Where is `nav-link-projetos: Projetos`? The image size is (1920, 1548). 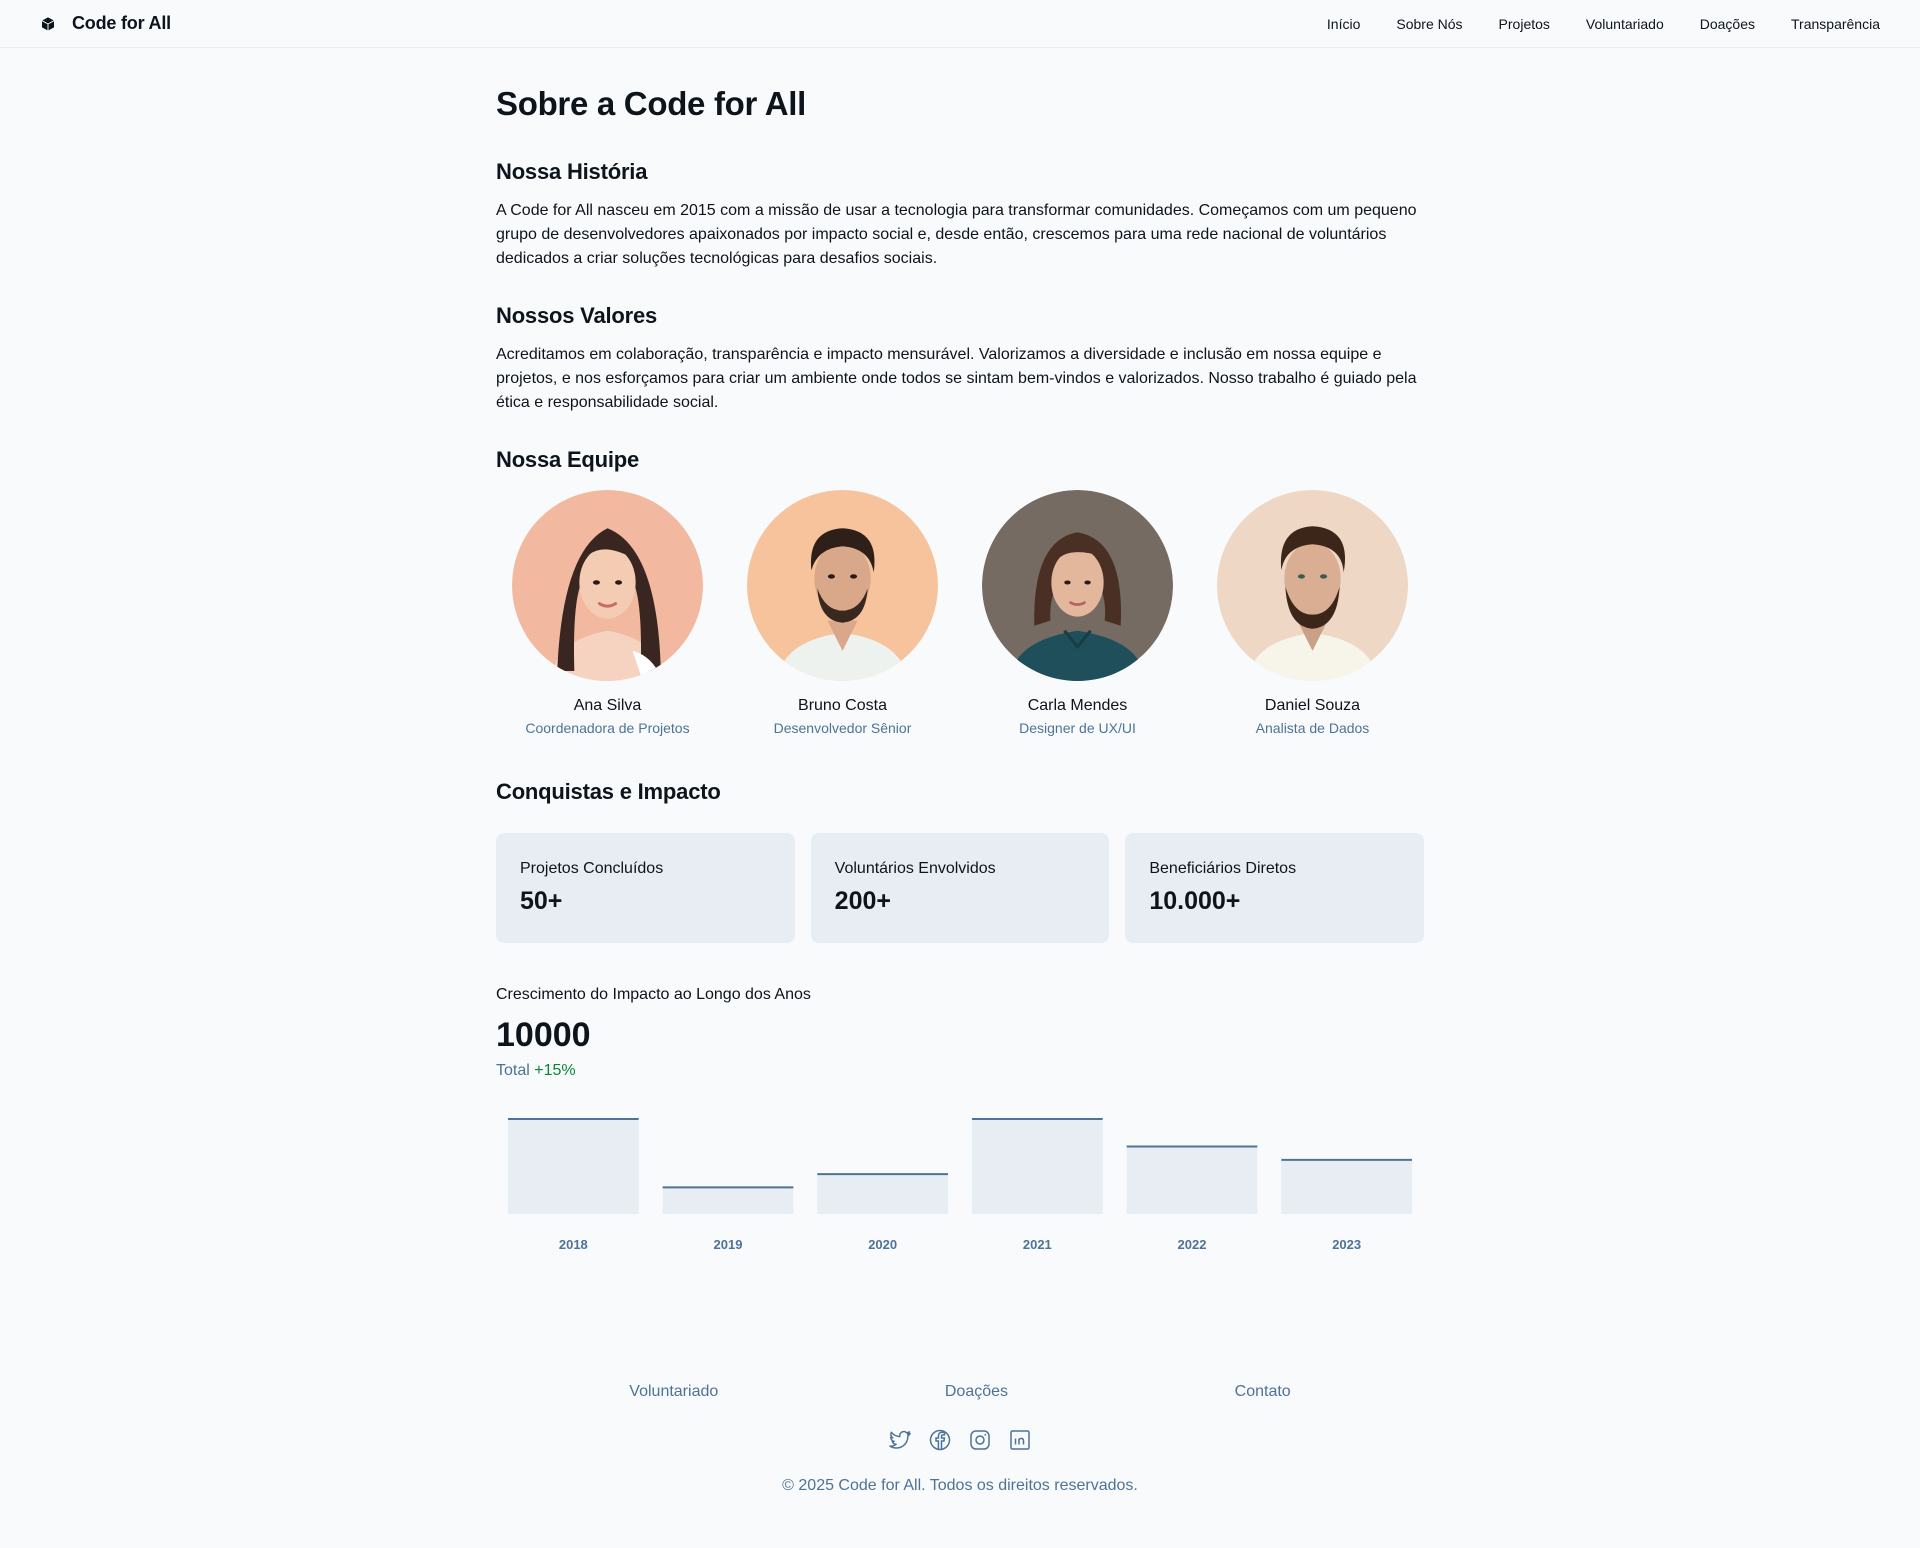
nav-link-projetos: Projetos is located at coordinates (1524, 24).